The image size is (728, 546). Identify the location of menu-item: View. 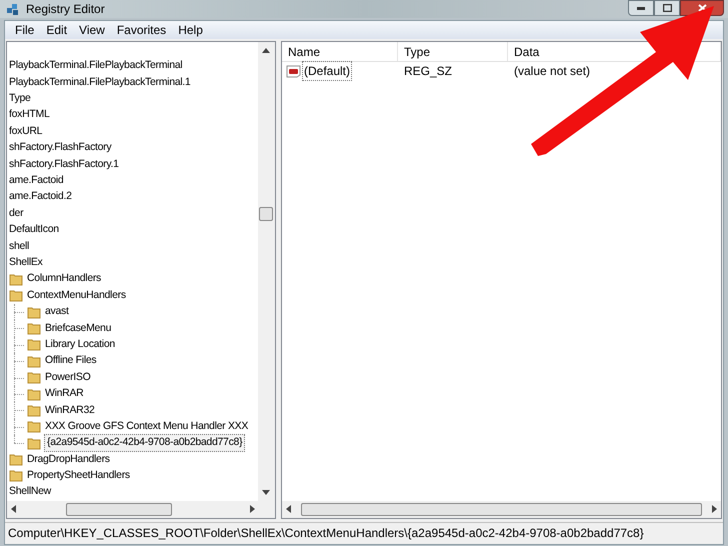
(92, 30).